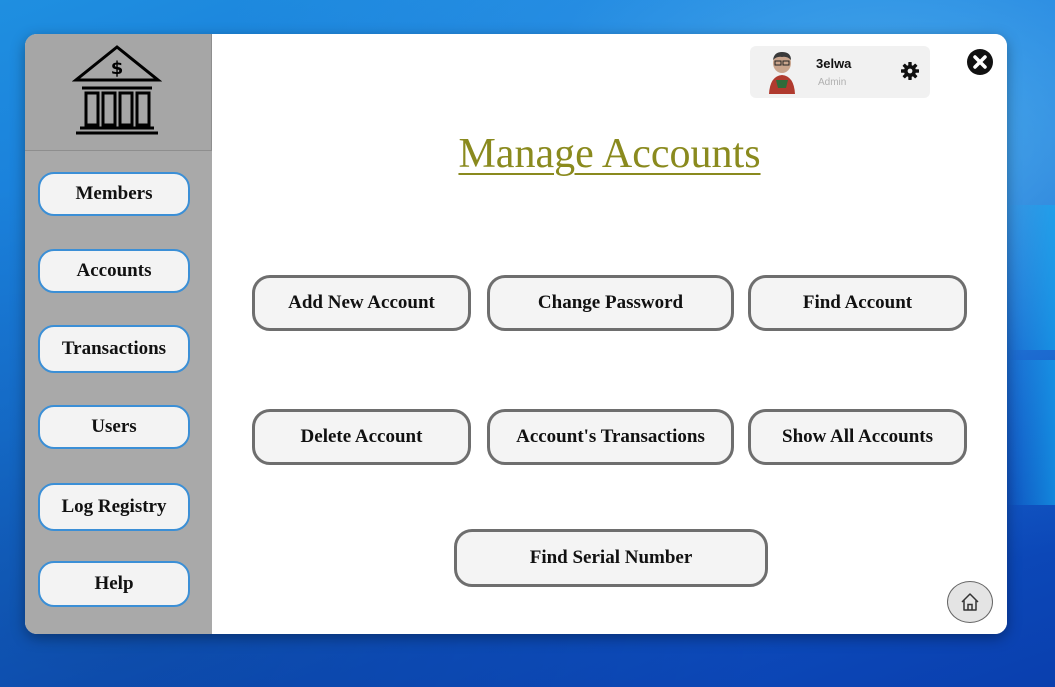  I want to click on sidebar-item-members: Members, so click(114, 194).